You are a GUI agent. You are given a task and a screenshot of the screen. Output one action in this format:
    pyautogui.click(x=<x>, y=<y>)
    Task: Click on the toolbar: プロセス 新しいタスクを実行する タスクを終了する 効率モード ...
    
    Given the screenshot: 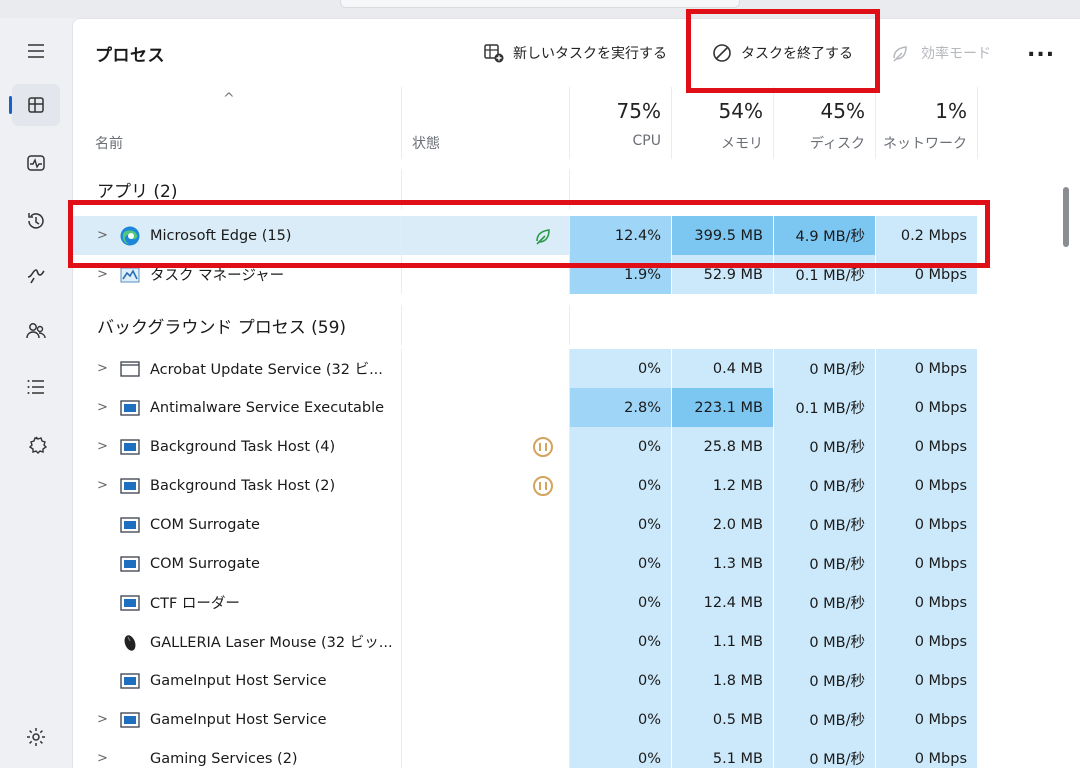 What is the action you would take?
    pyautogui.click(x=576, y=53)
    